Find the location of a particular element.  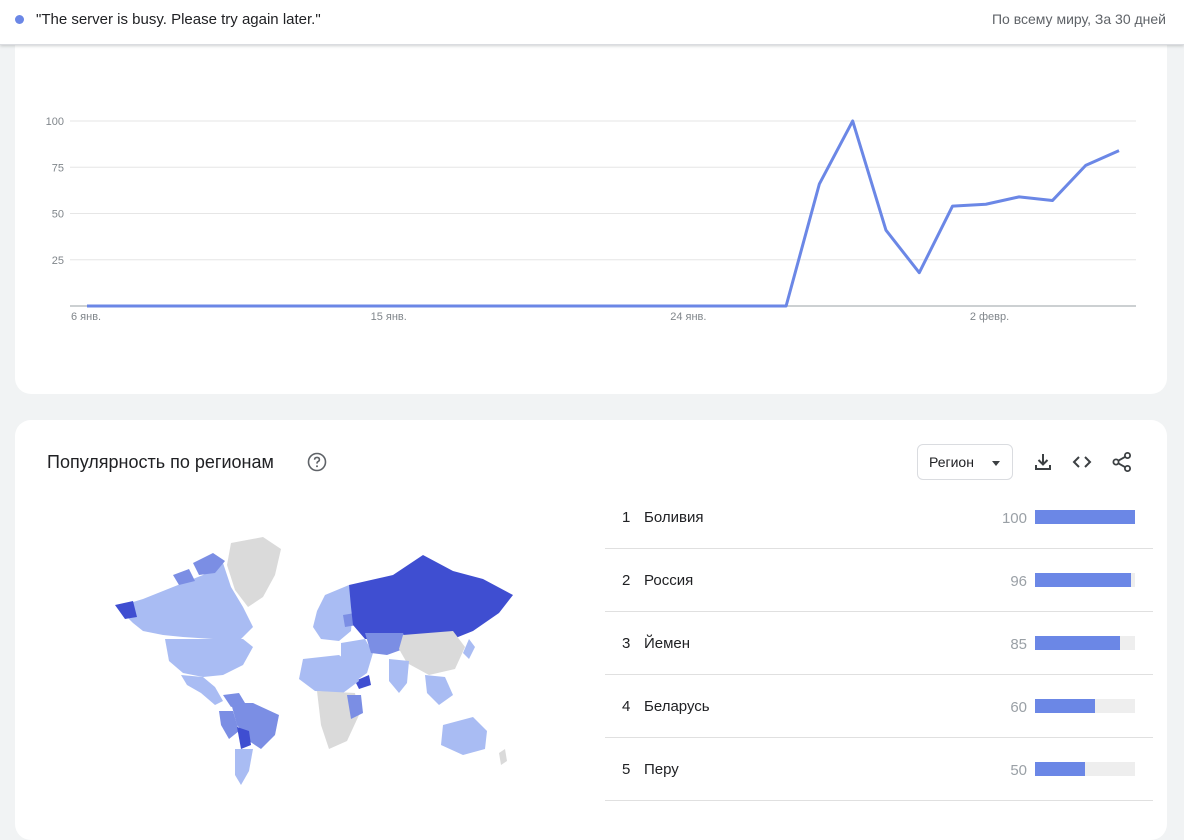

region-value: 60 is located at coordinates (1018, 707).